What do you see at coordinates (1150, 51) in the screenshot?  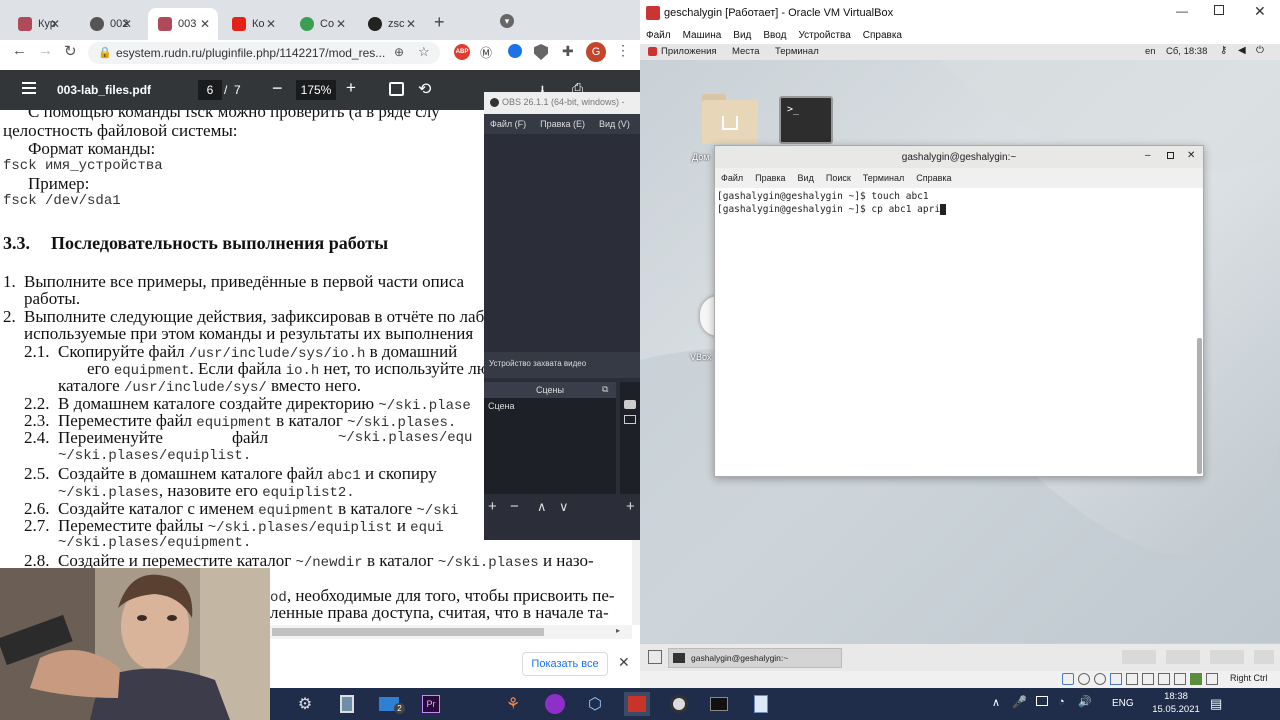 I see `keyboard-lang: en` at bounding box center [1150, 51].